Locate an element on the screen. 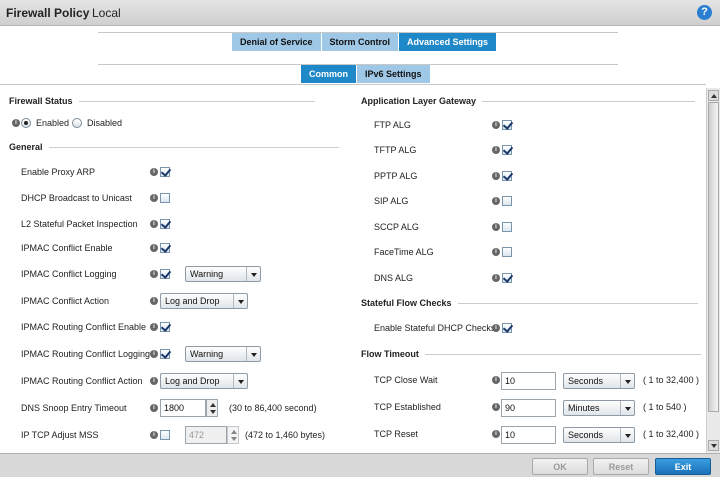  tcp-close-wait-input: 10 is located at coordinates (528, 381).